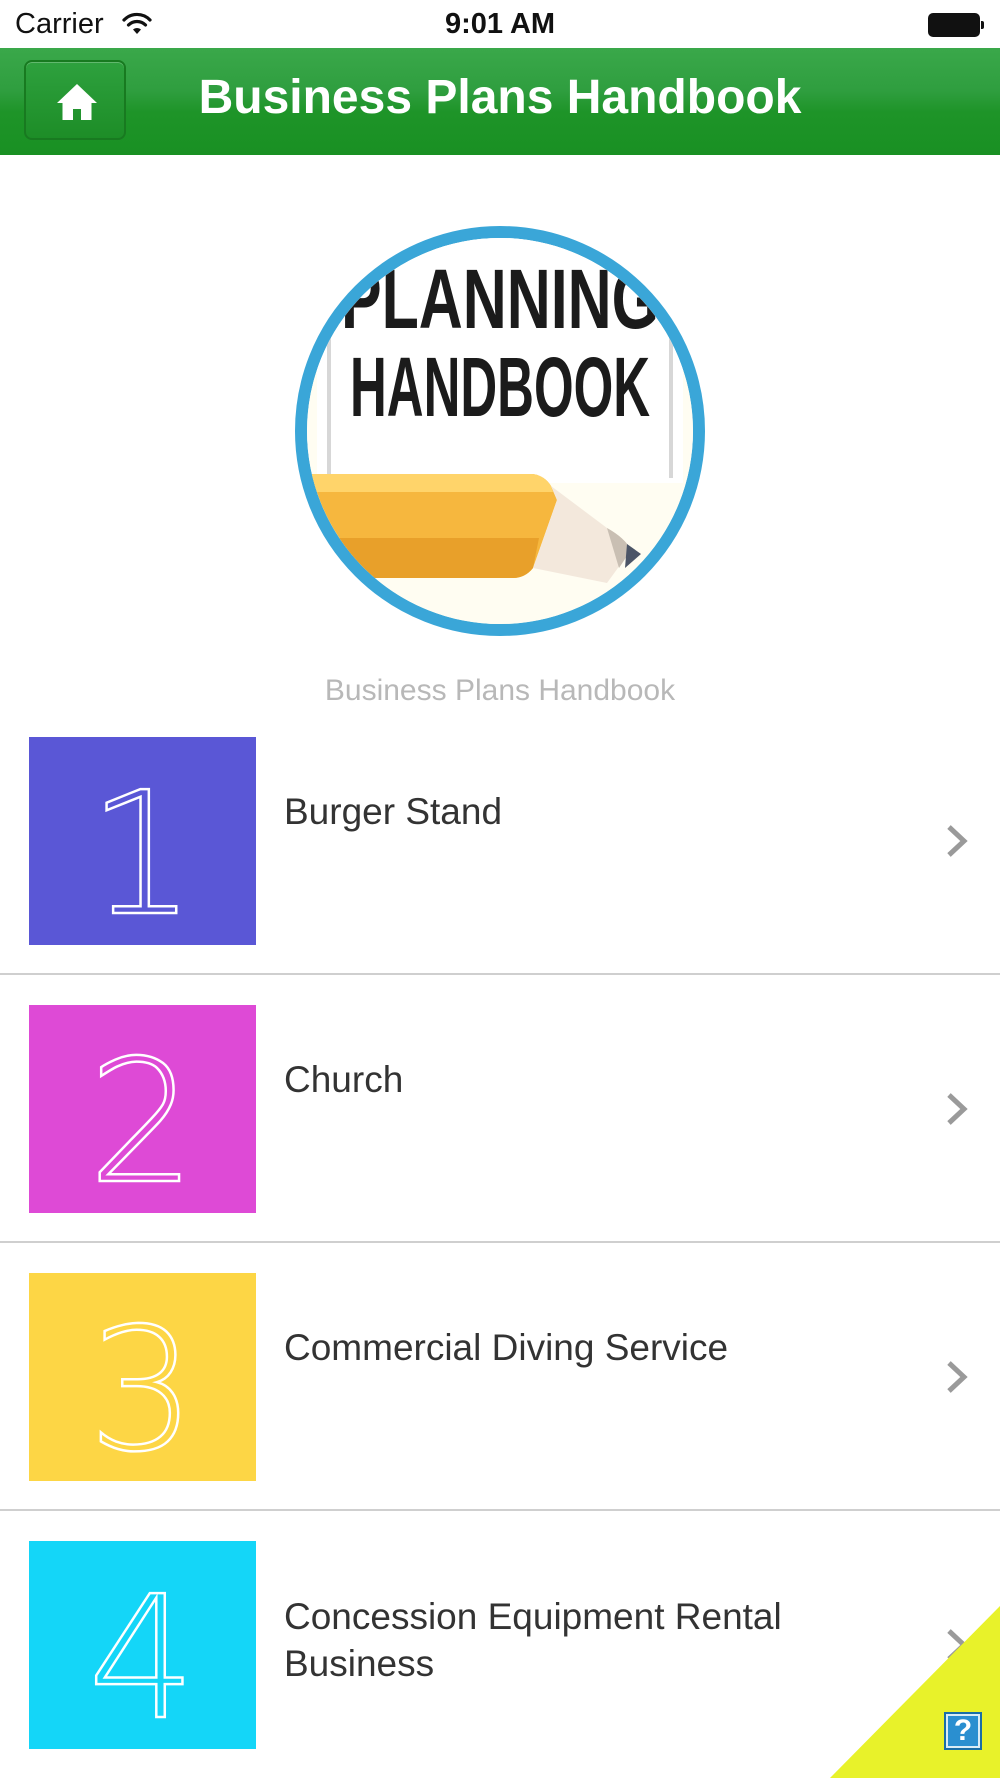 The image size is (1000, 1778). Describe the element at coordinates (142, 1386) in the screenshot. I see `tile-number: 3` at that location.